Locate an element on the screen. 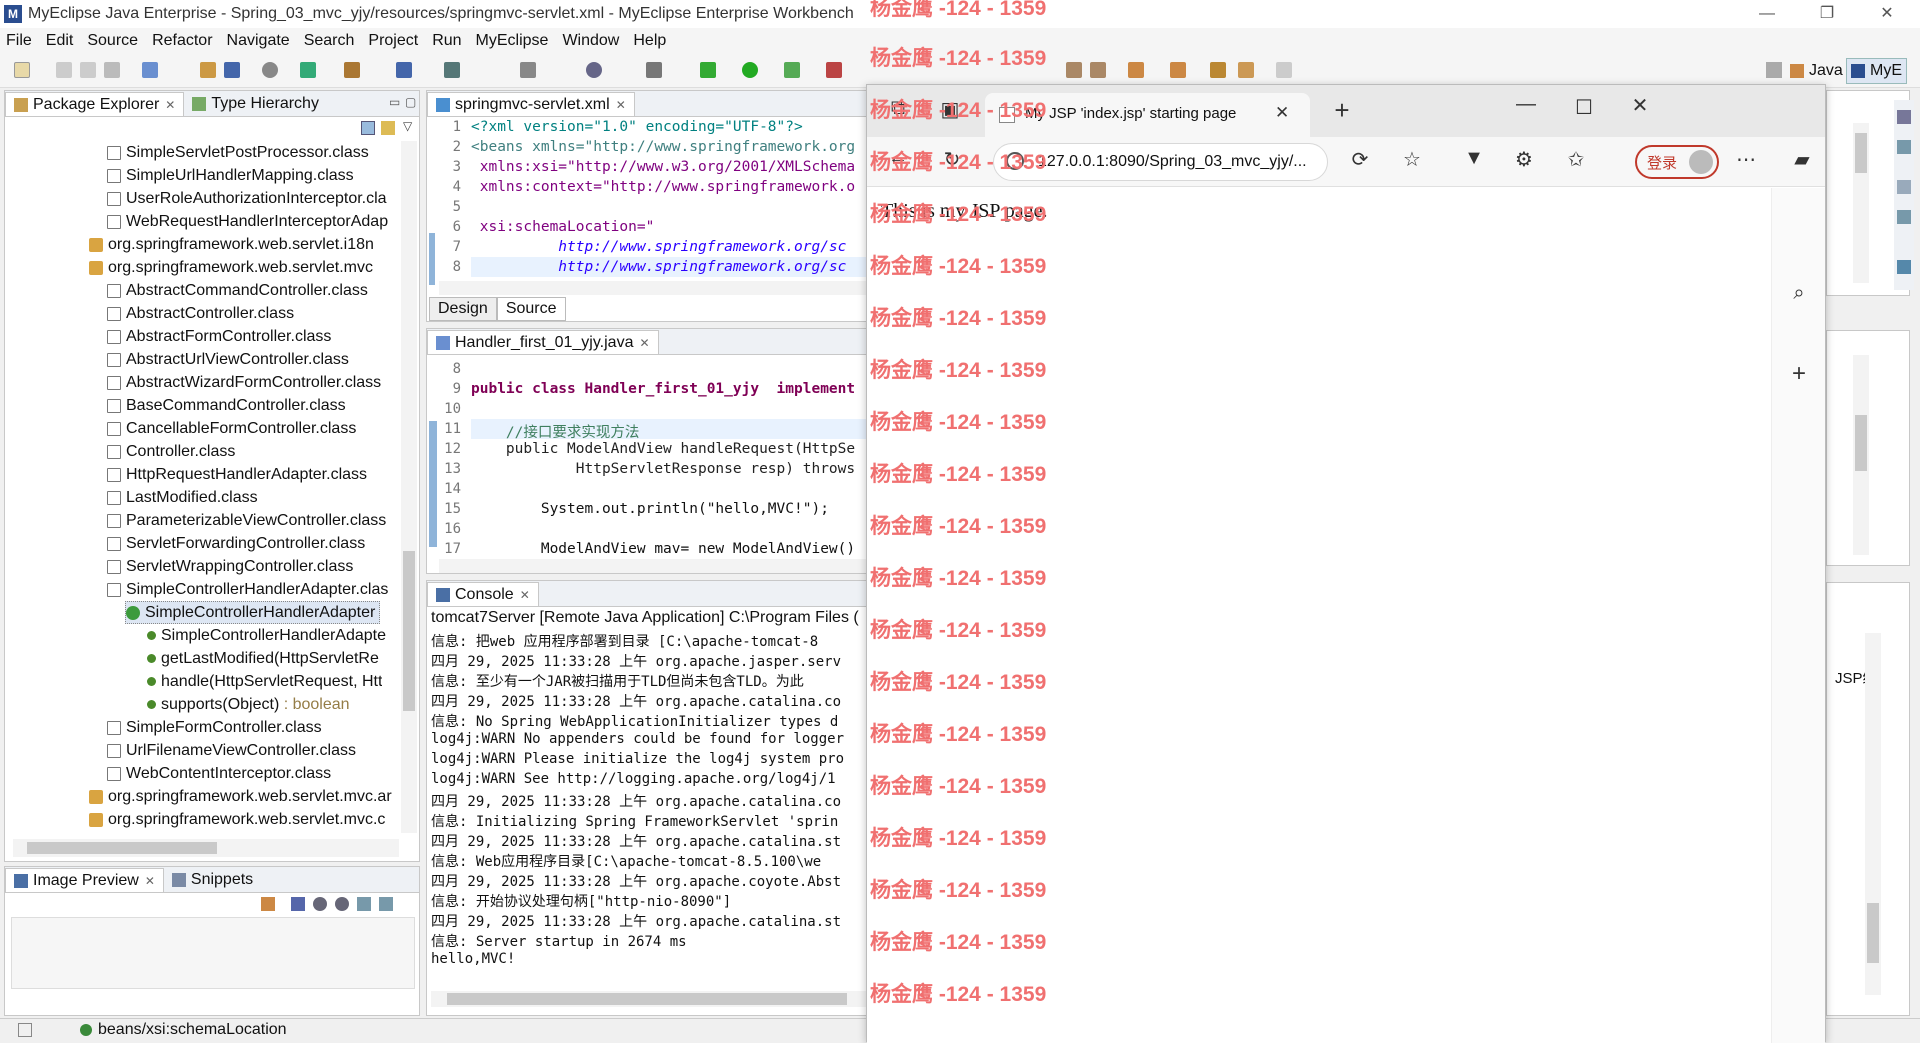 This screenshot has height=1043, width=1920. print-icon is located at coordinates (112, 70).